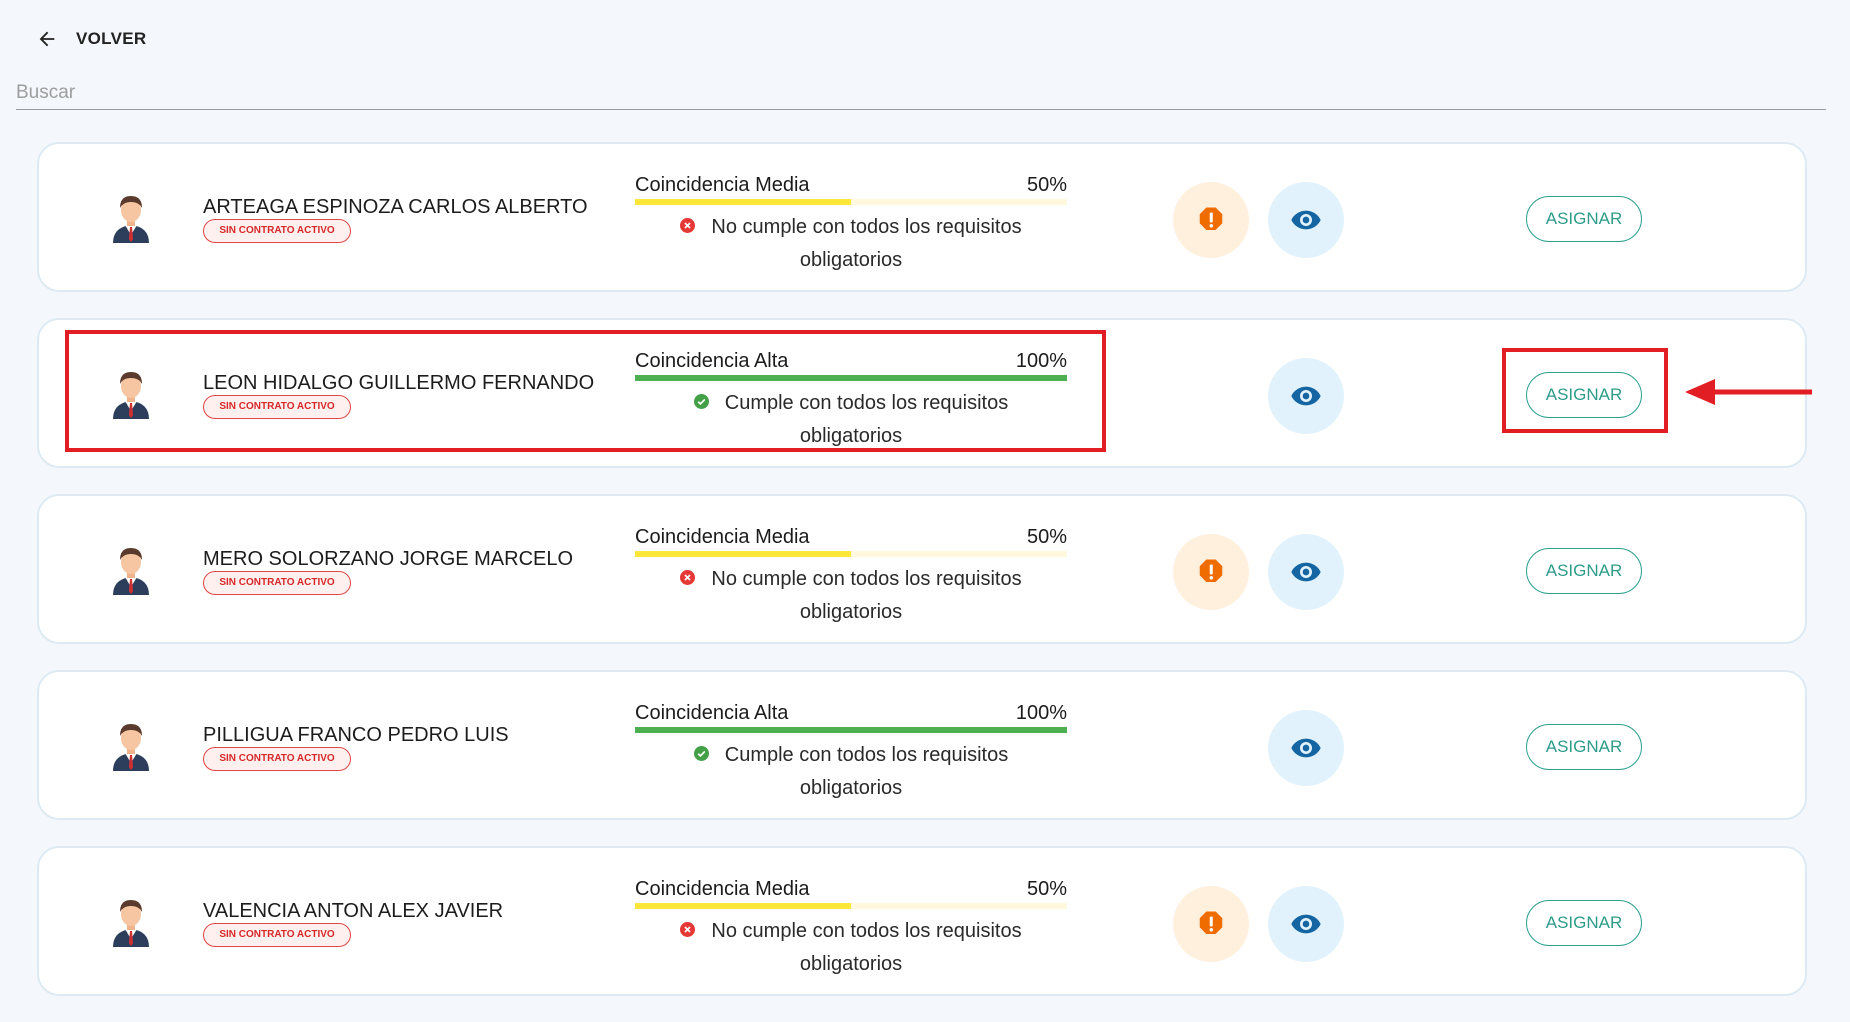  I want to click on candidate-name: PILLIGUA FRANCO PEDRO LUIS, so click(356, 735).